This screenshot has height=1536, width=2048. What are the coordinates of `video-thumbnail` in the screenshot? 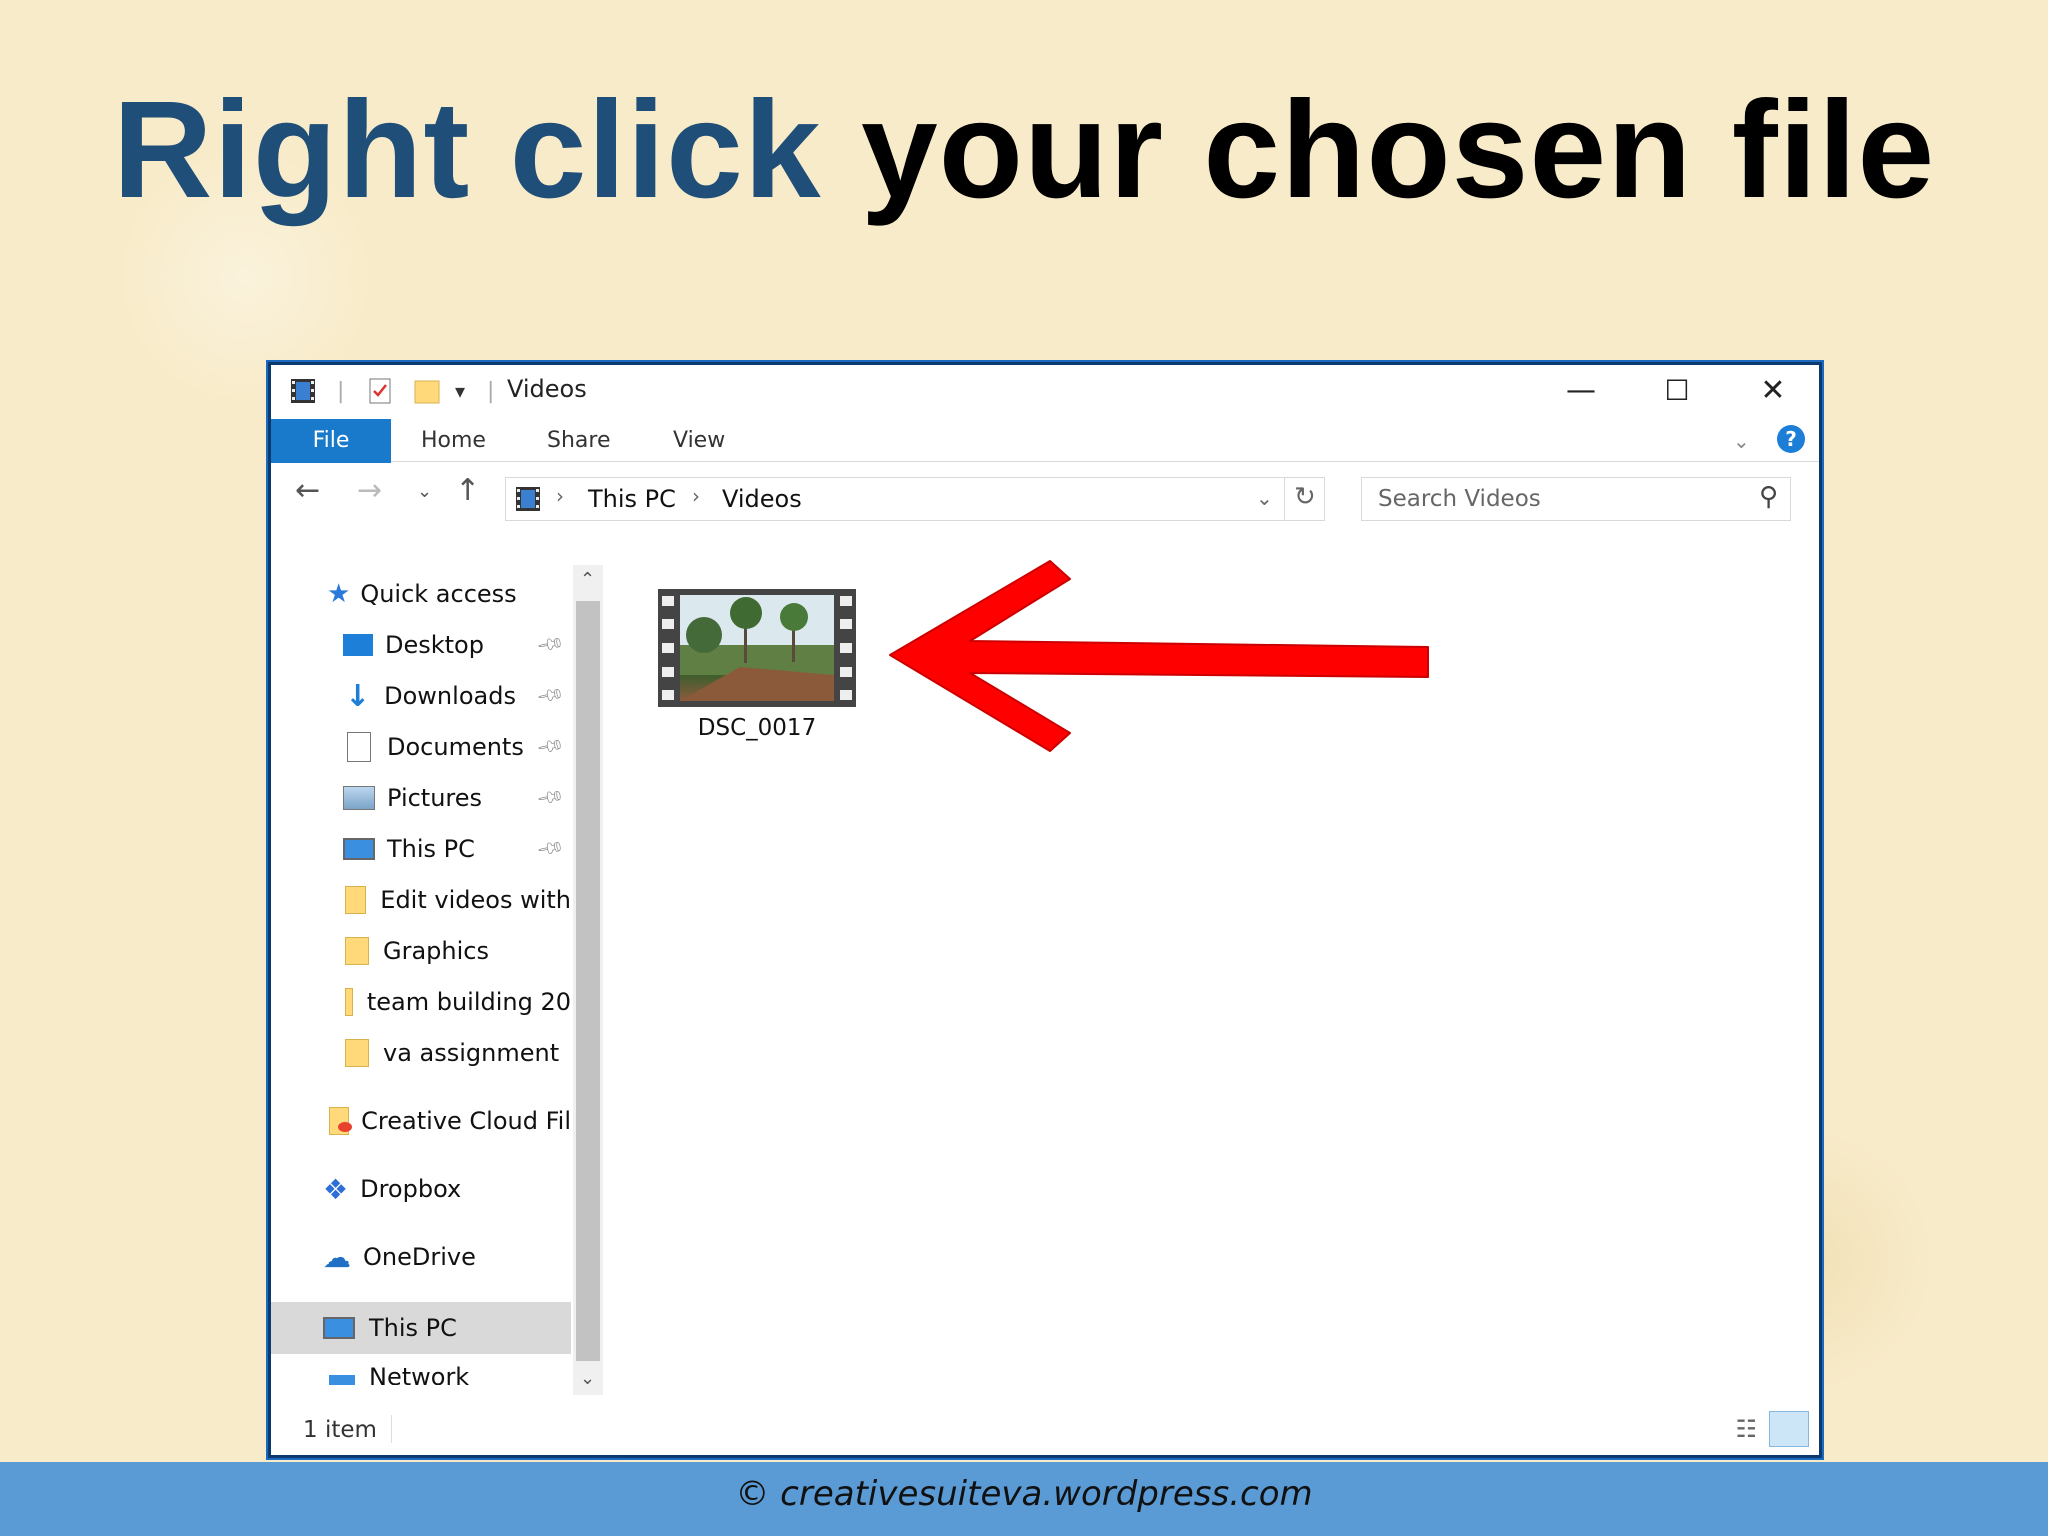 It's located at (757, 648).